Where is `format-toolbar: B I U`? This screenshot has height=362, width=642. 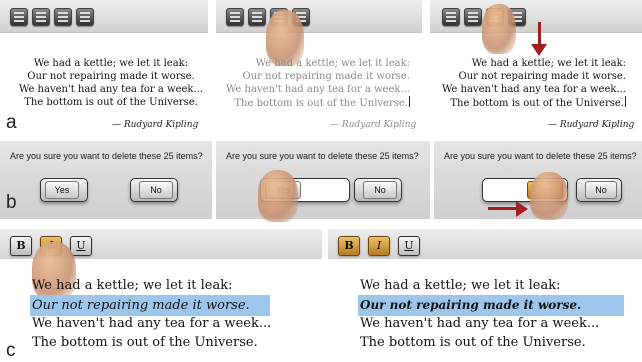
format-toolbar: B I U is located at coordinates (485, 244).